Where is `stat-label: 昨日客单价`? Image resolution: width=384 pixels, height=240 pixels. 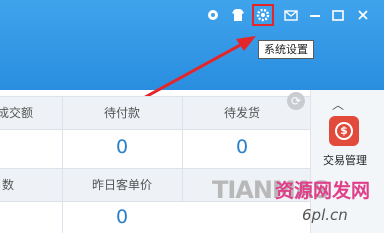 stat-label: 昨日客单价 is located at coordinates (121, 185).